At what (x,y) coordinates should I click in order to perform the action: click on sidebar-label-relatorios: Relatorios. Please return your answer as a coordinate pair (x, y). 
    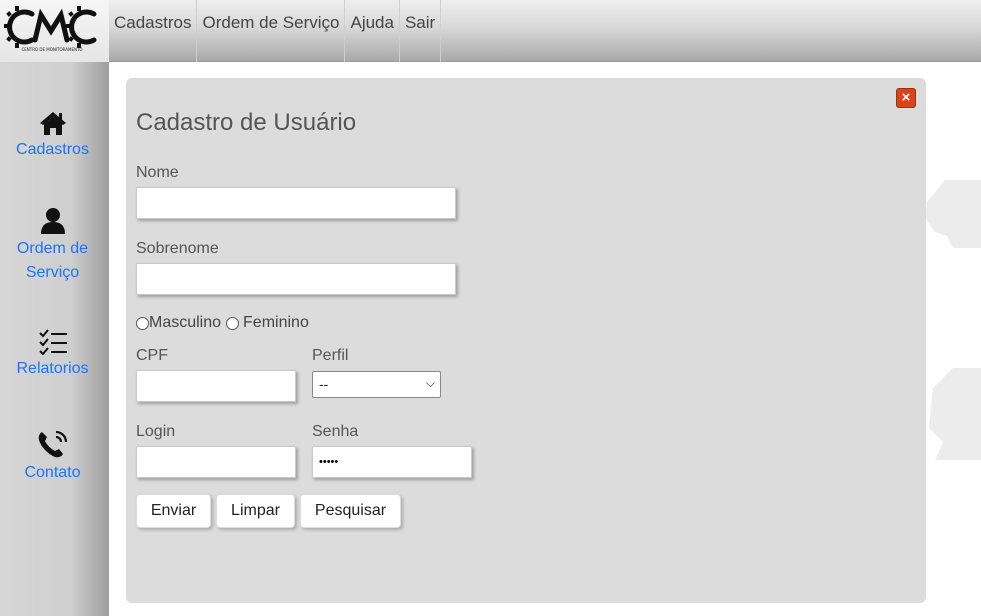
    Looking at the image, I should click on (52, 368).